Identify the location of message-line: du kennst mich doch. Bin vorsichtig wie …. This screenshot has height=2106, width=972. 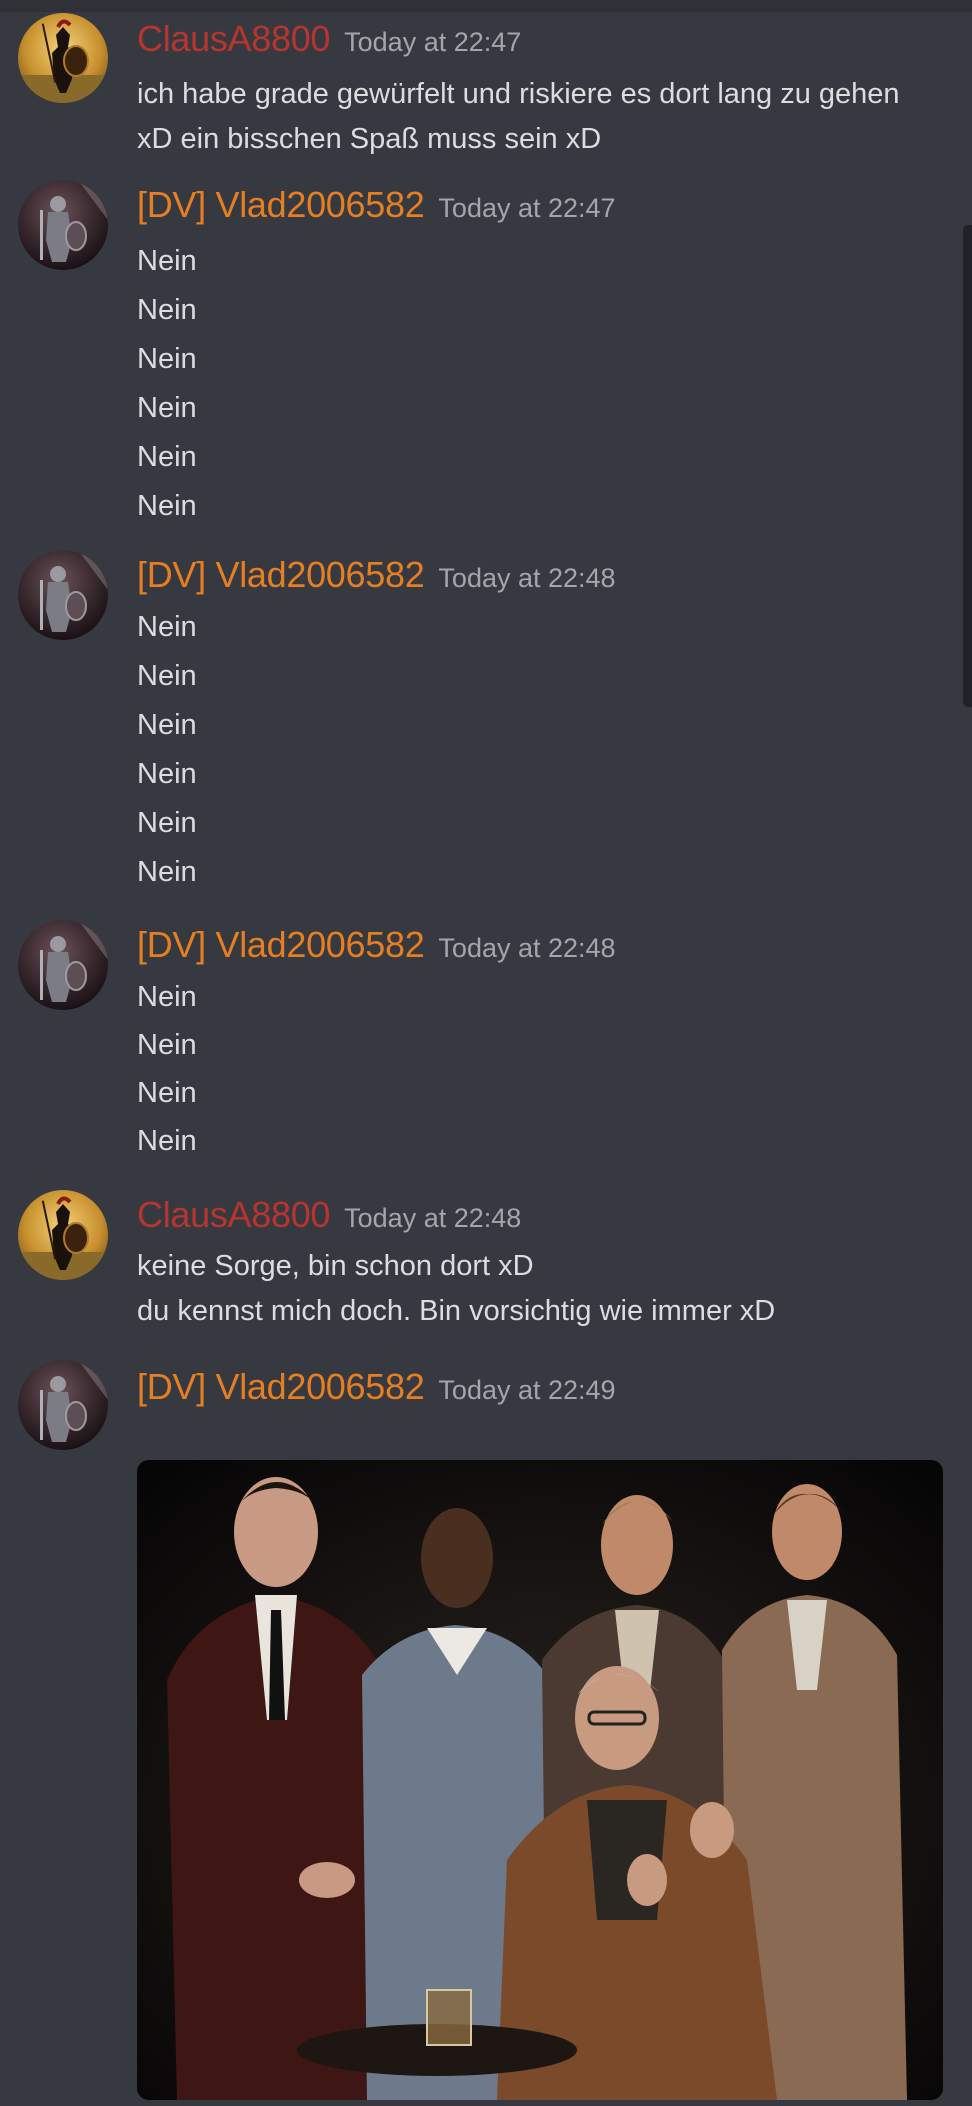
(456, 1311).